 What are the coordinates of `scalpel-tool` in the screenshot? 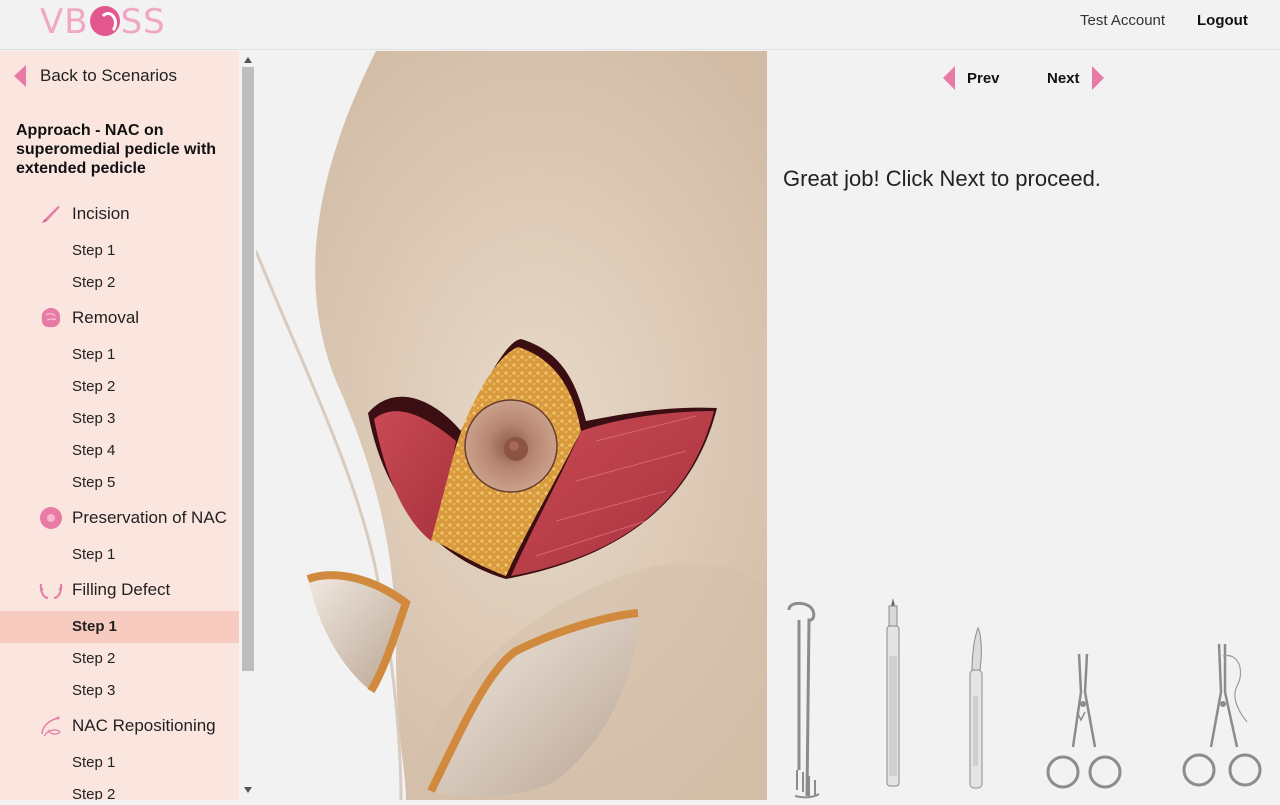 It's located at (976, 709).